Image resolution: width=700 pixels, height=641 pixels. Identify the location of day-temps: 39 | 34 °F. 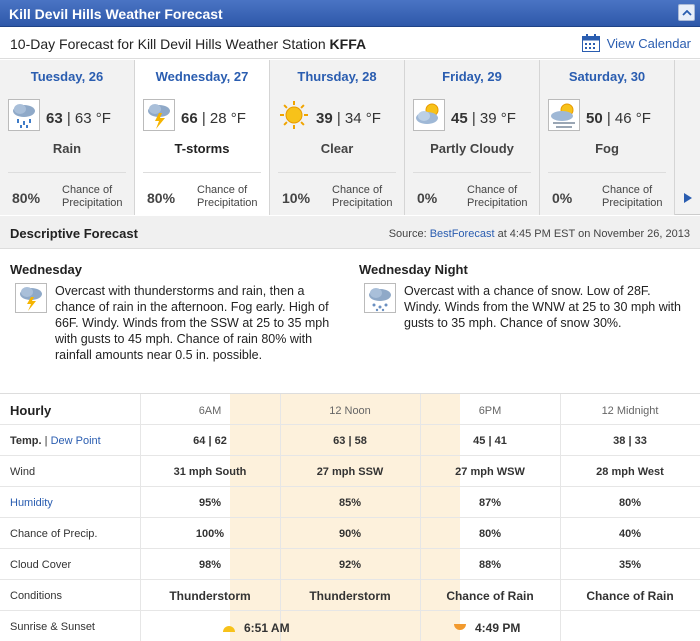
(348, 118).